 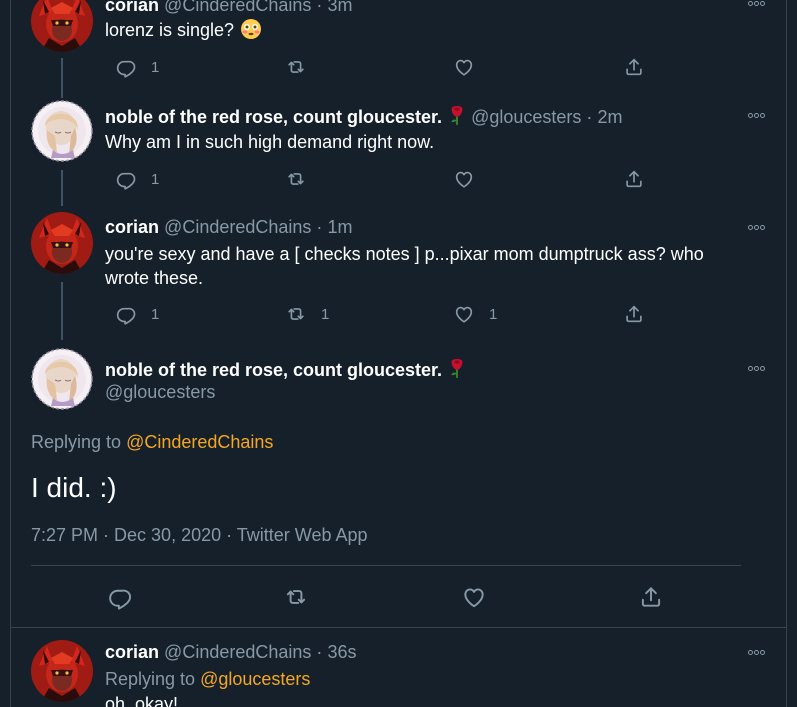 I want to click on tweet-actions: 1 1 1, so click(x=385, y=314).